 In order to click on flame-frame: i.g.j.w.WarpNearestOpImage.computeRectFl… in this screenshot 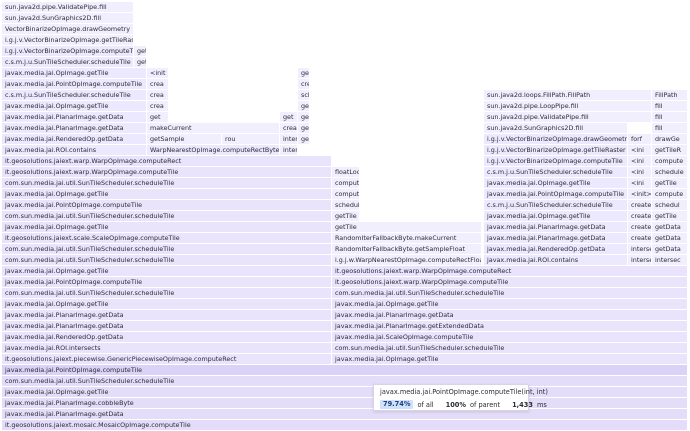, I will do `click(407, 260)`.